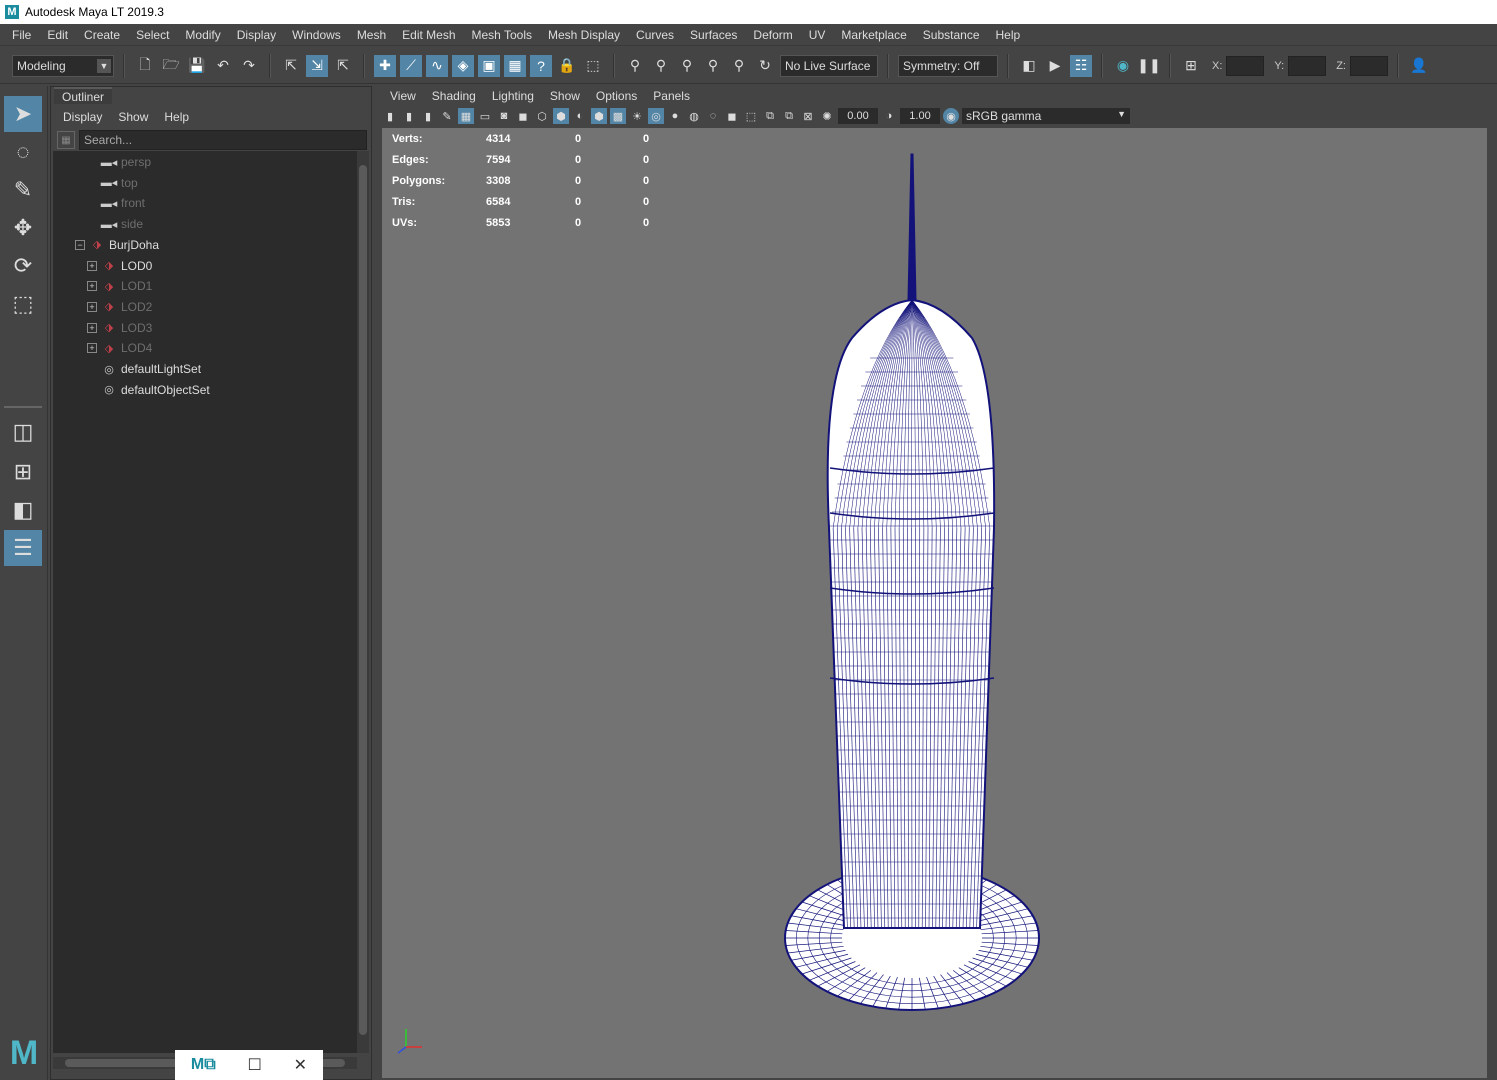 The height and width of the screenshot is (1080, 1497). Describe the element at coordinates (255, 1065) in the screenshot. I see `maximize-icon: ☐` at that location.